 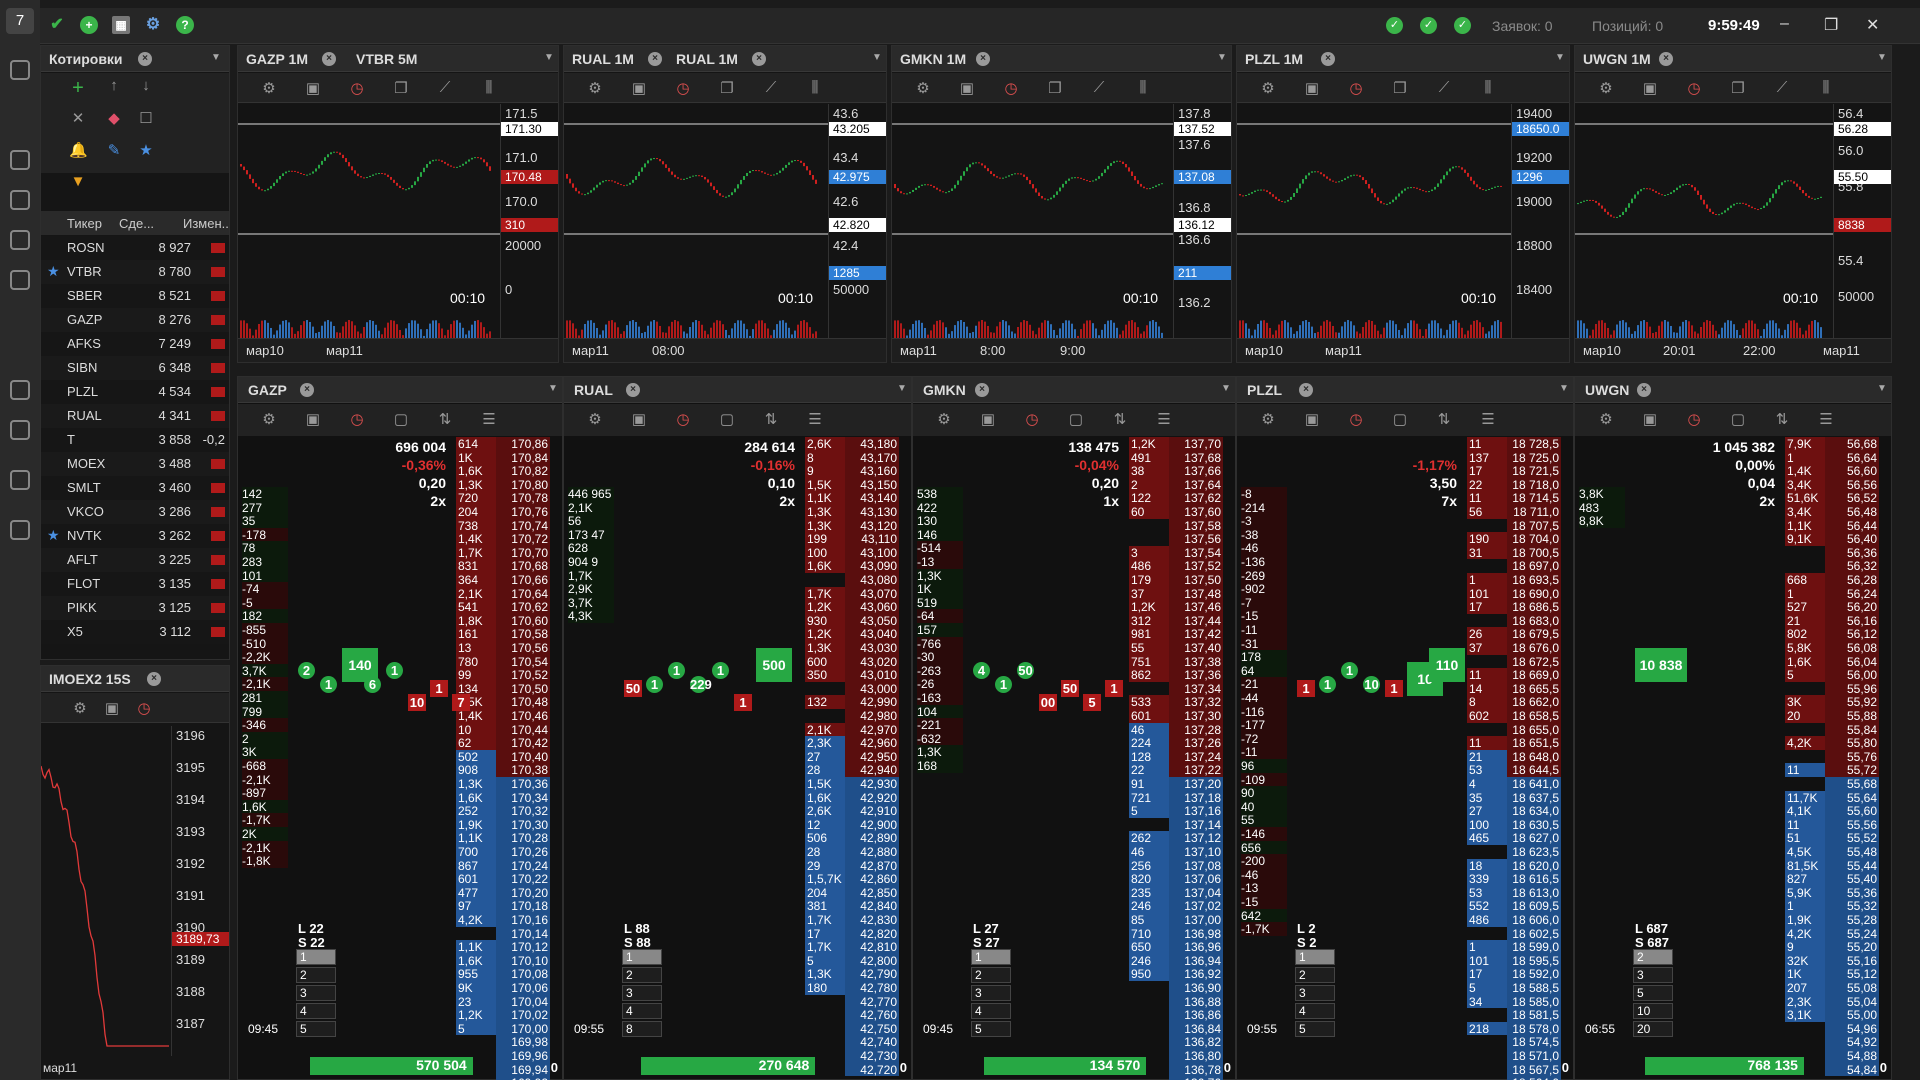 What do you see at coordinates (872, 729) in the screenshot?
I see `price-level: 42,970` at bounding box center [872, 729].